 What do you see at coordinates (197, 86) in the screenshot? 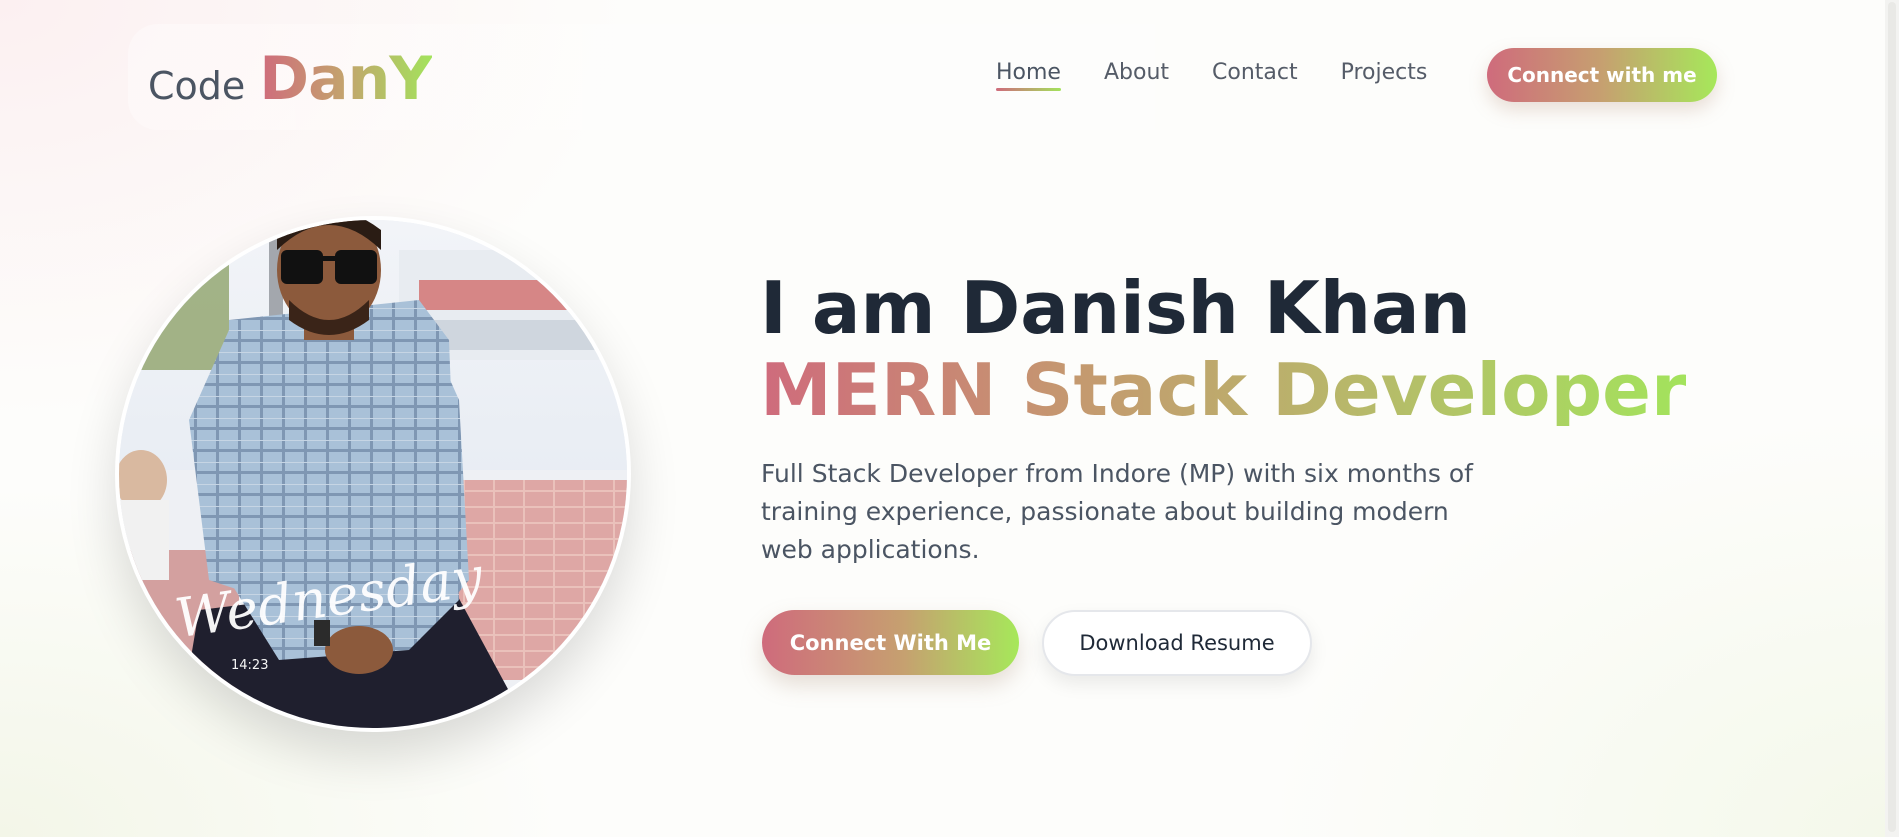
I see `brand-prefix: Code` at bounding box center [197, 86].